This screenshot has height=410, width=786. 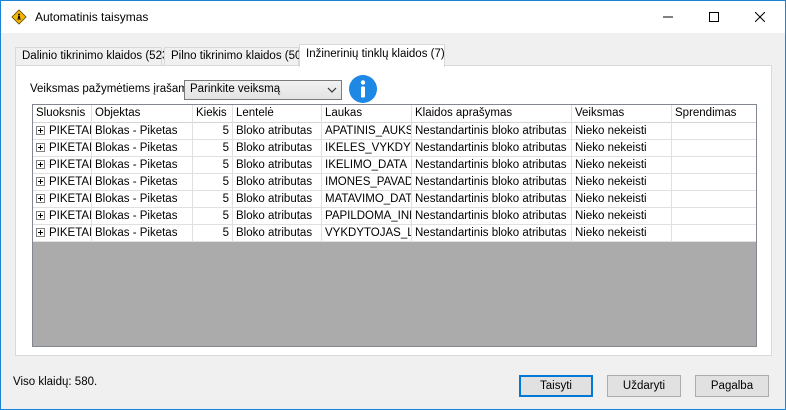 What do you see at coordinates (234, 56) in the screenshot?
I see `tab-full-check: Pilno tikrinimo klaidos (50)` at bounding box center [234, 56].